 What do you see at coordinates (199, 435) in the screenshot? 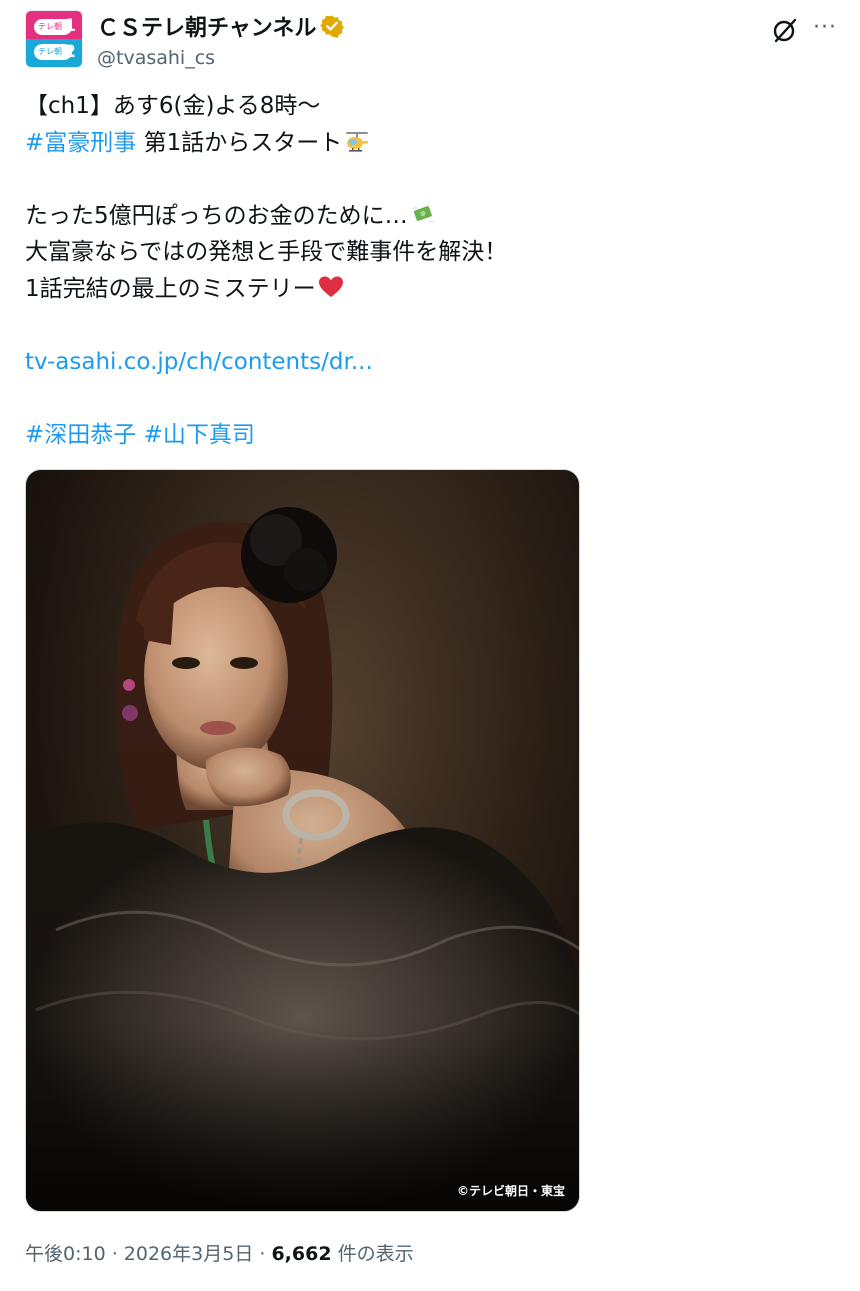
I see `hashtag-link: #山下真司` at bounding box center [199, 435].